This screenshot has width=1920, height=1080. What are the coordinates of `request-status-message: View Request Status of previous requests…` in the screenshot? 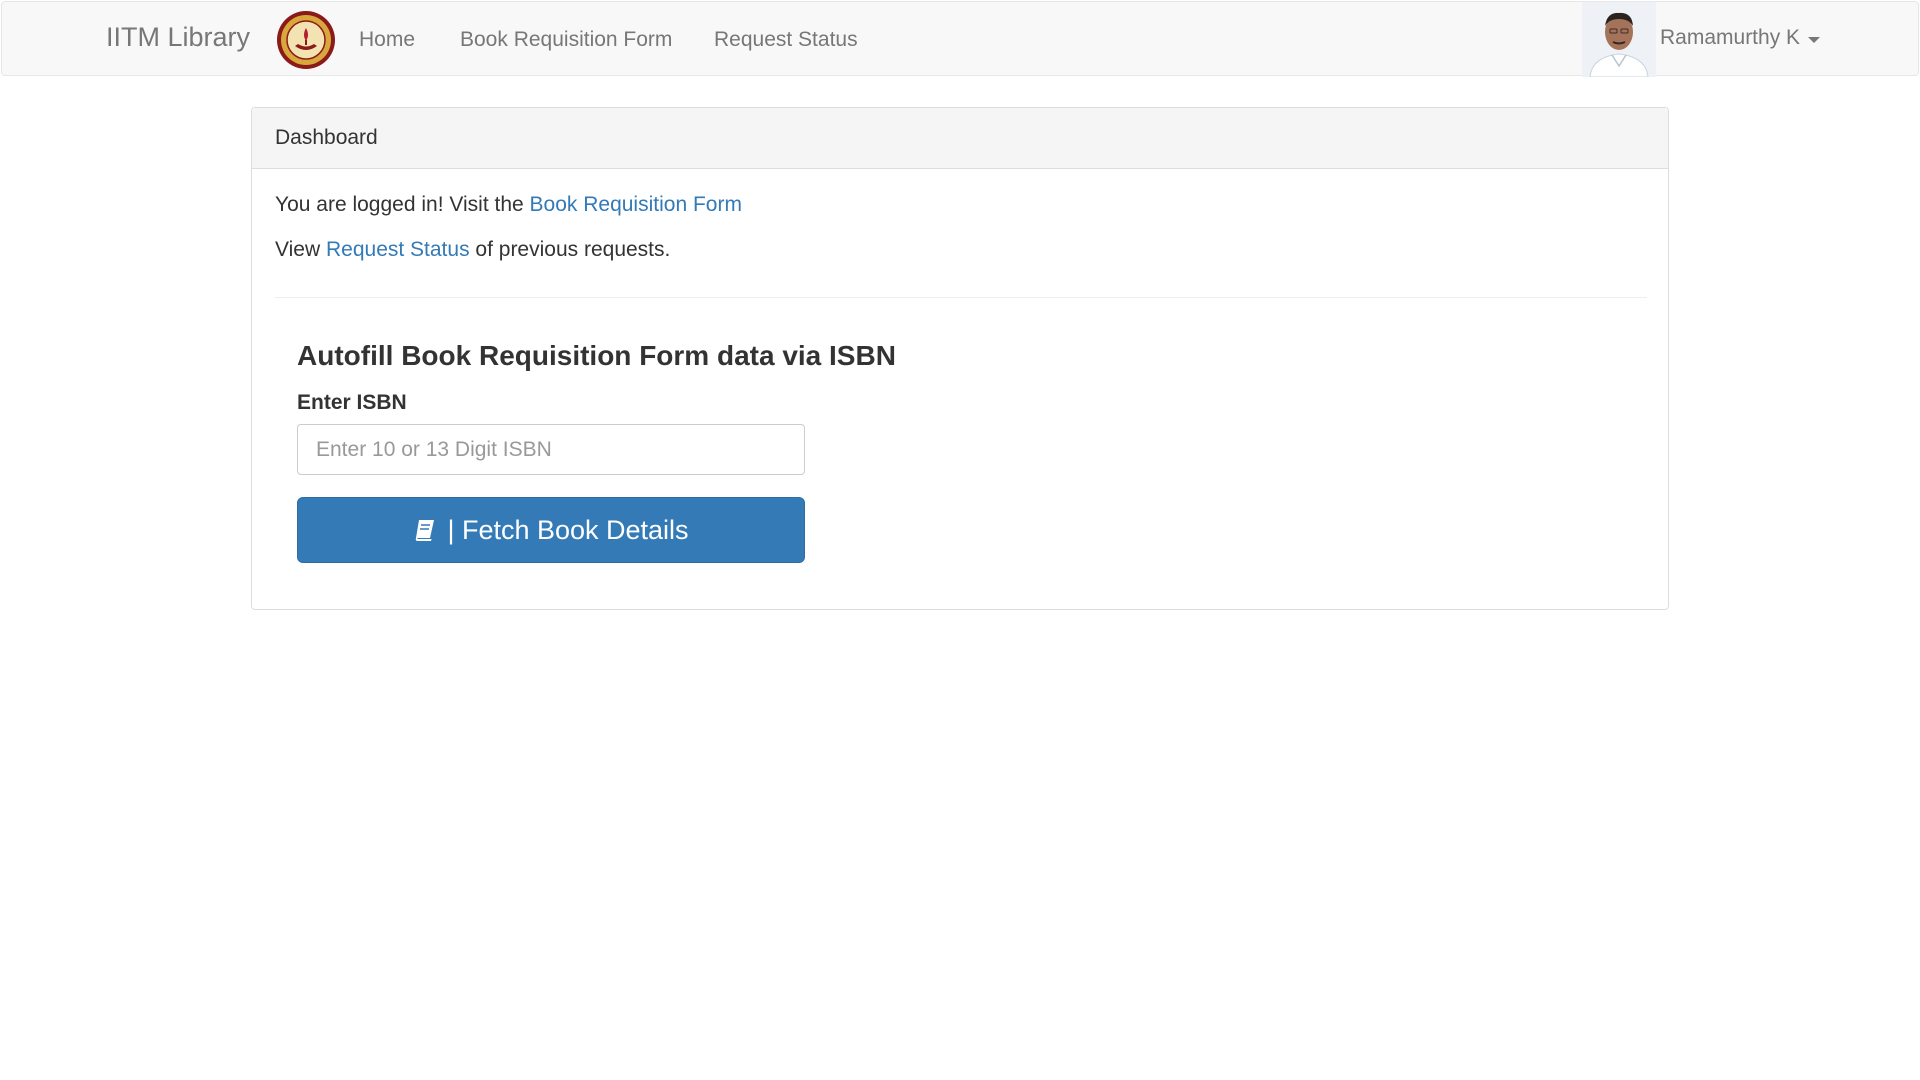 It's located at (472, 250).